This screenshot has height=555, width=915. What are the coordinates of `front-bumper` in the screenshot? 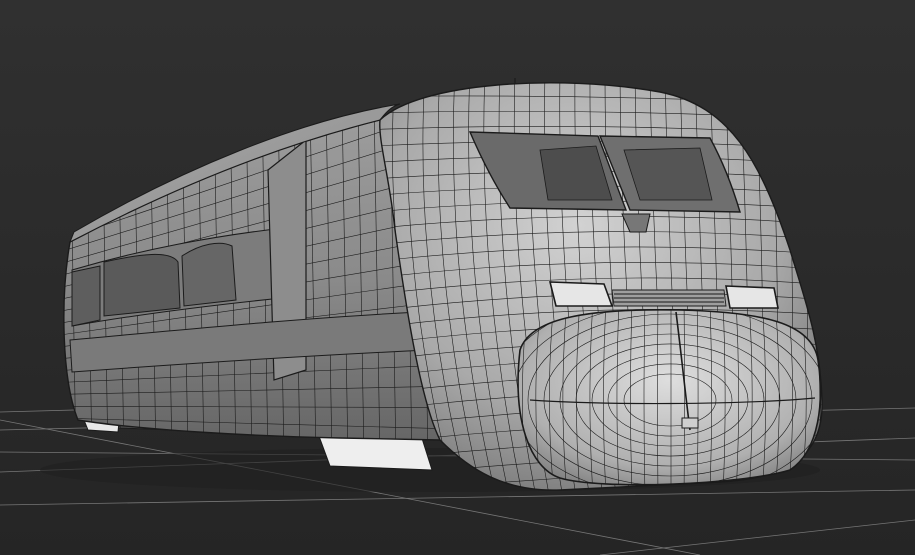 It's located at (669, 397).